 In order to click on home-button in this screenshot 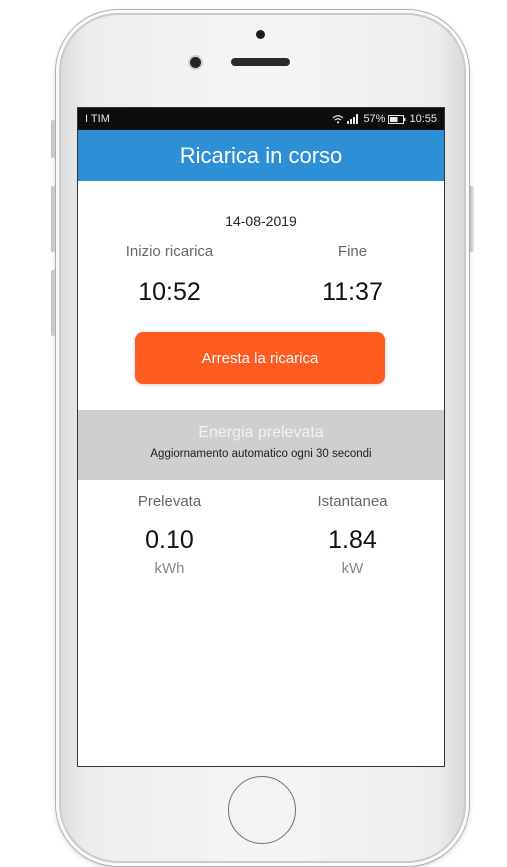, I will do `click(262, 810)`.